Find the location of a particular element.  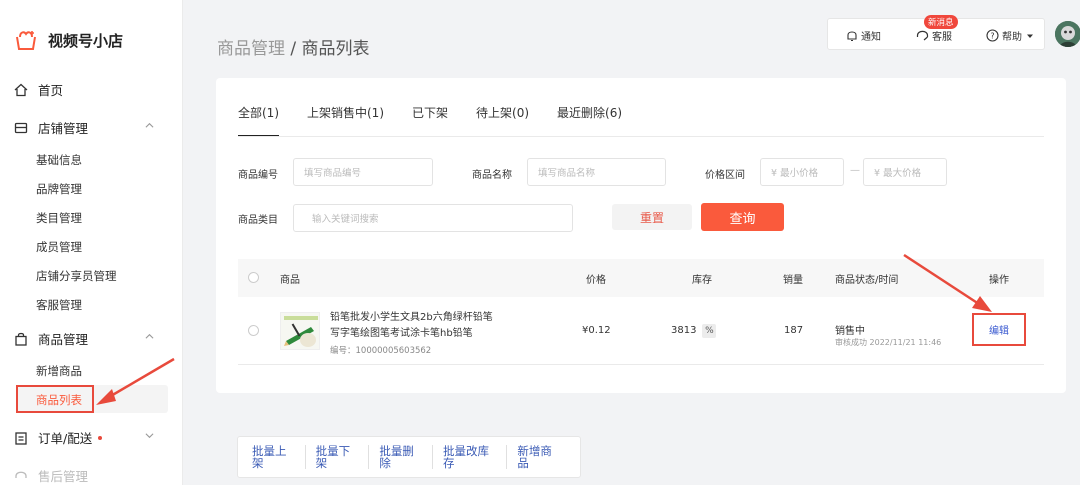

breadcrumb-parent: 商品管理 is located at coordinates (251, 49).